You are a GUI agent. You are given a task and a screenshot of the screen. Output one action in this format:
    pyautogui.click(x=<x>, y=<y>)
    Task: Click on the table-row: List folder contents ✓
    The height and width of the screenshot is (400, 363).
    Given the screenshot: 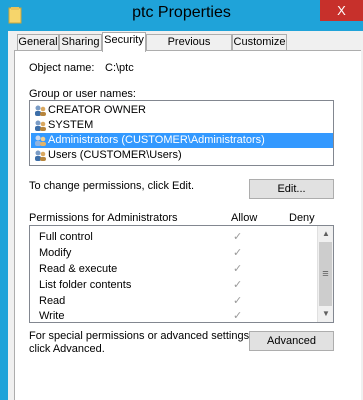 What is the action you would take?
    pyautogui.click(x=174, y=285)
    